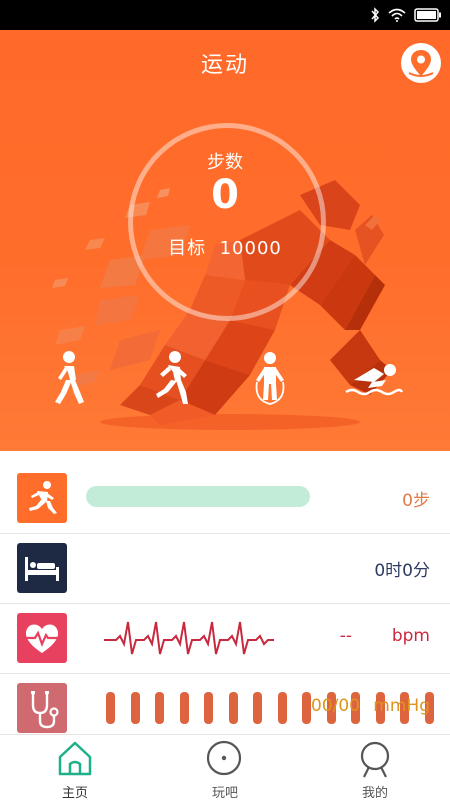  Describe the element at coordinates (427, 15) in the screenshot. I see `battery-icon` at that location.